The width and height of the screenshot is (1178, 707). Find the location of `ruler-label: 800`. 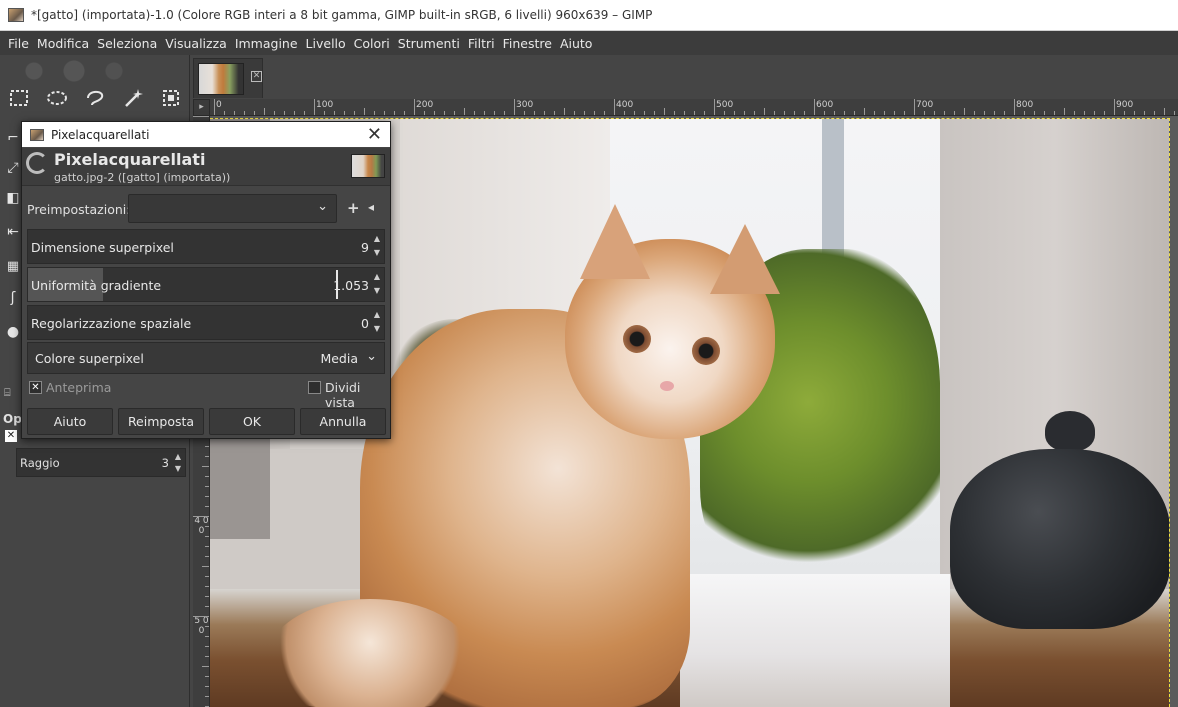

ruler-label: 800 is located at coordinates (1025, 105).